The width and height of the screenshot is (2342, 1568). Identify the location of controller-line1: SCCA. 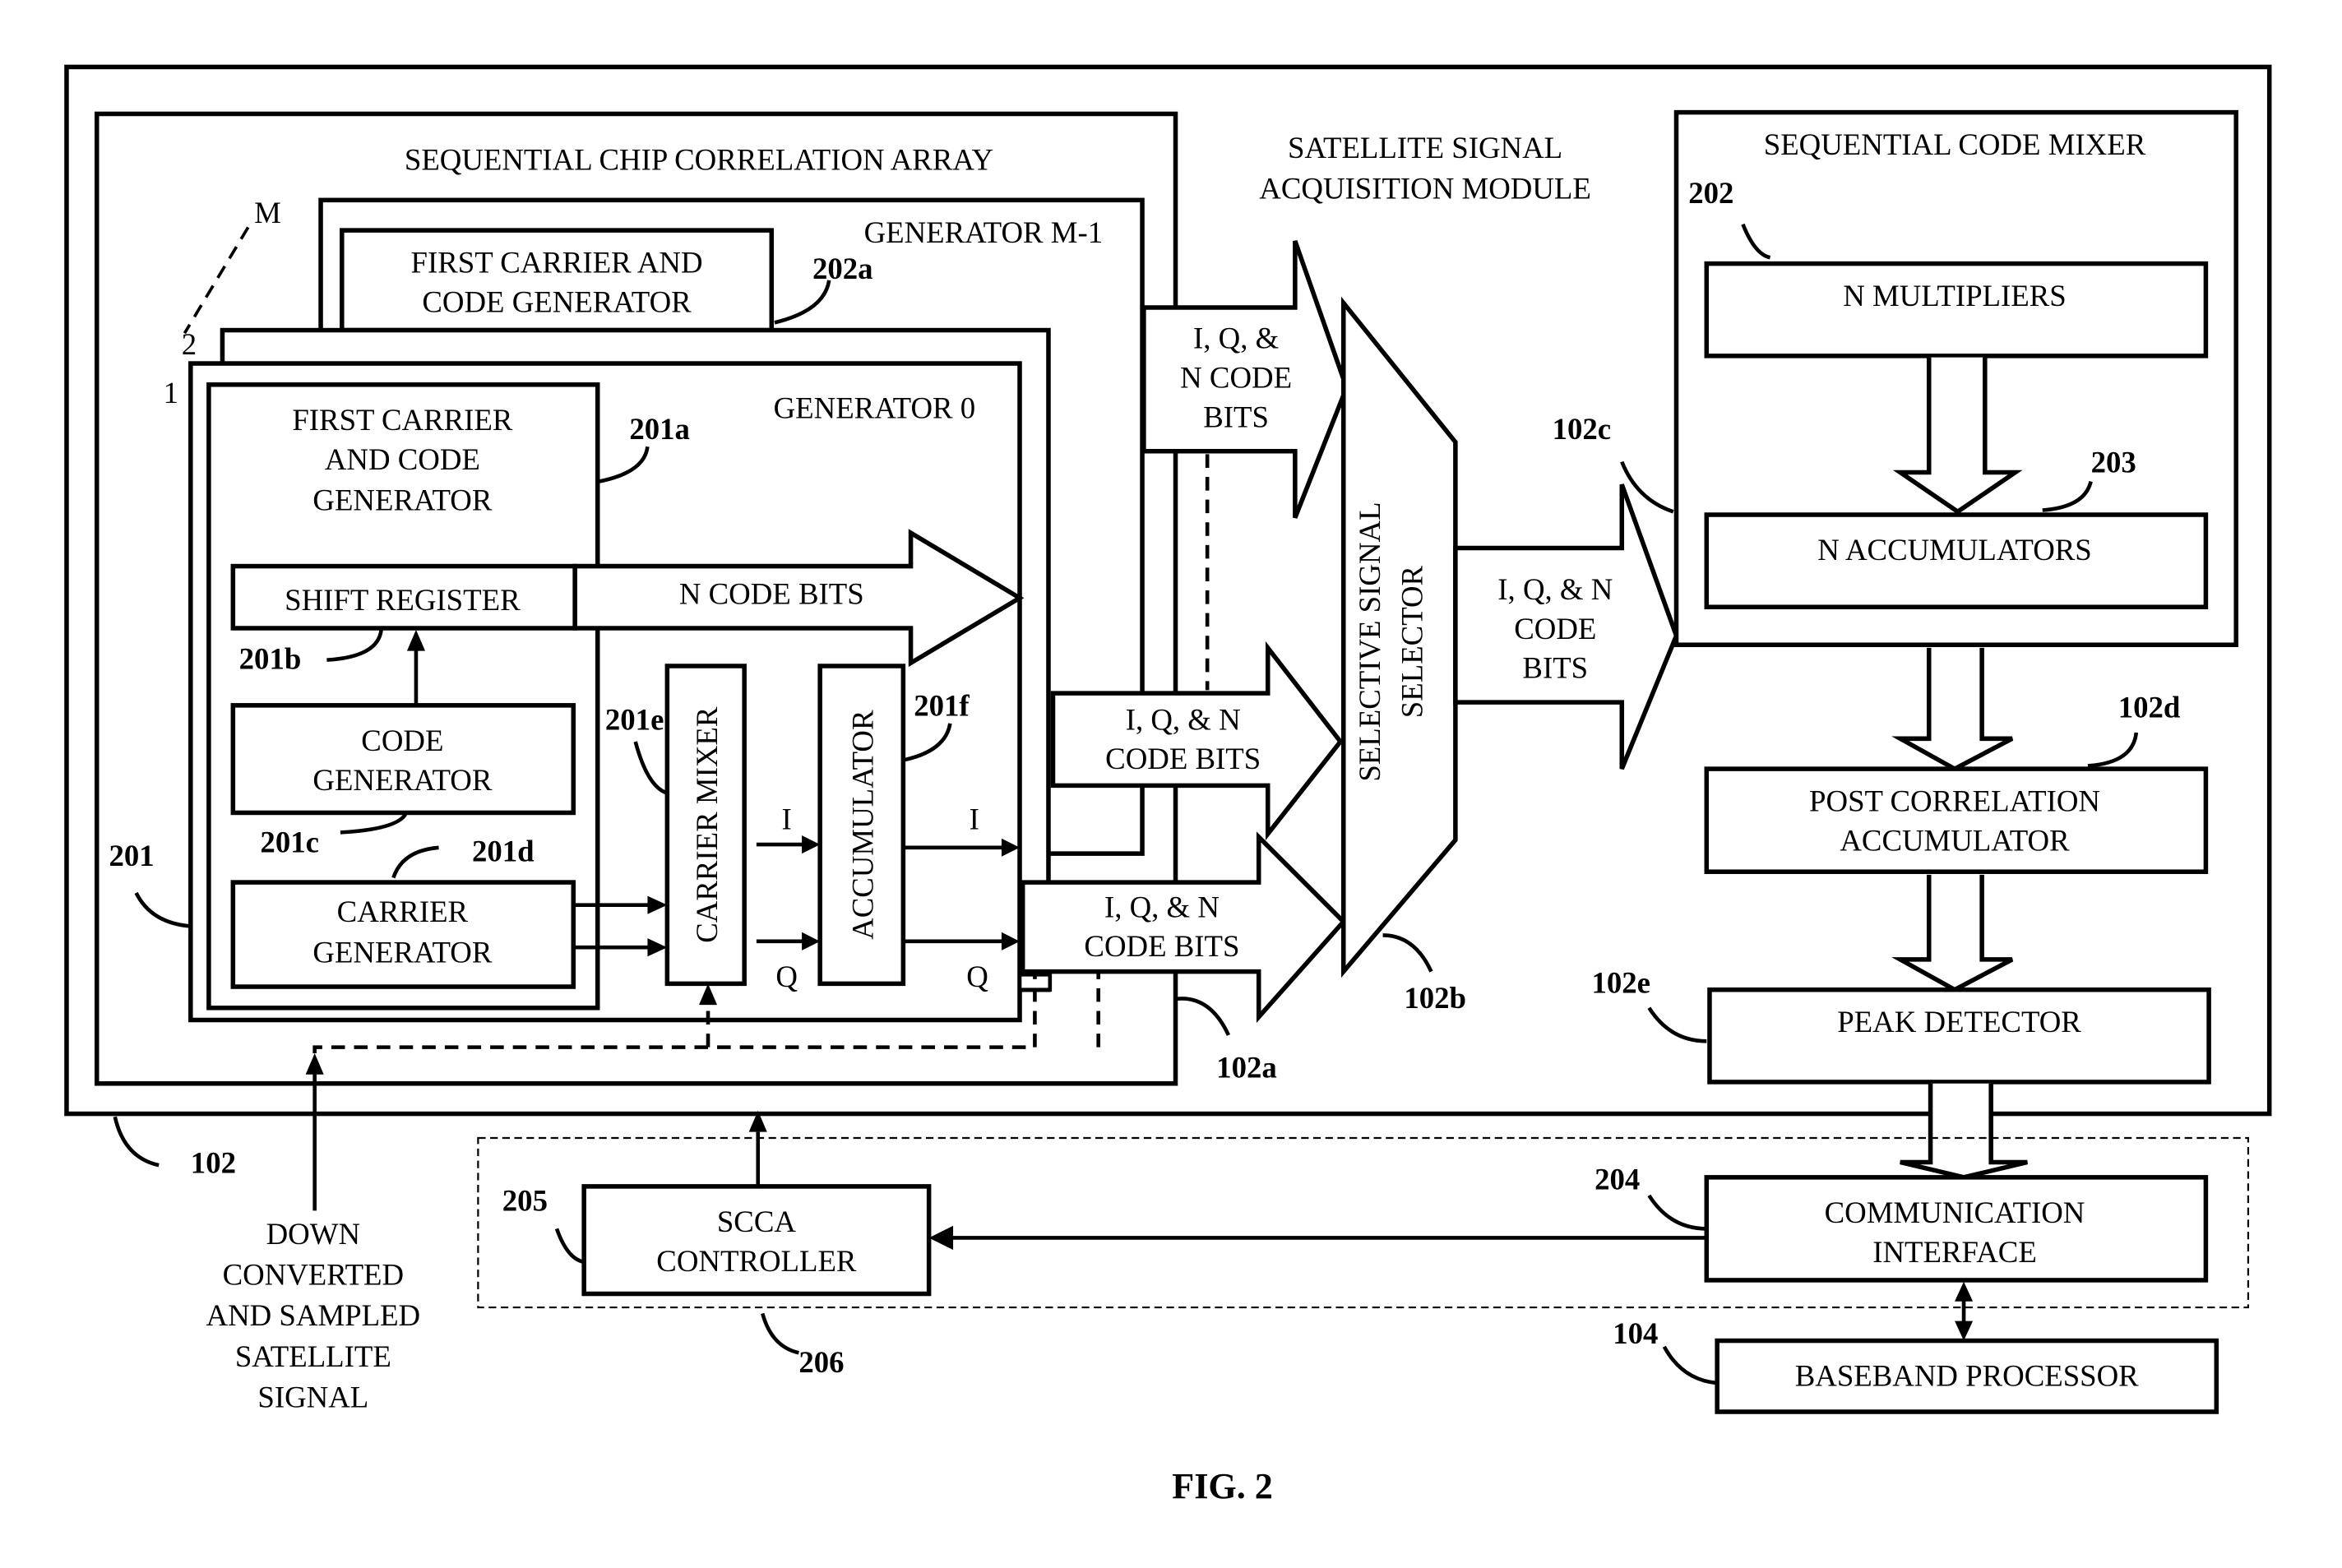
(757, 1221).